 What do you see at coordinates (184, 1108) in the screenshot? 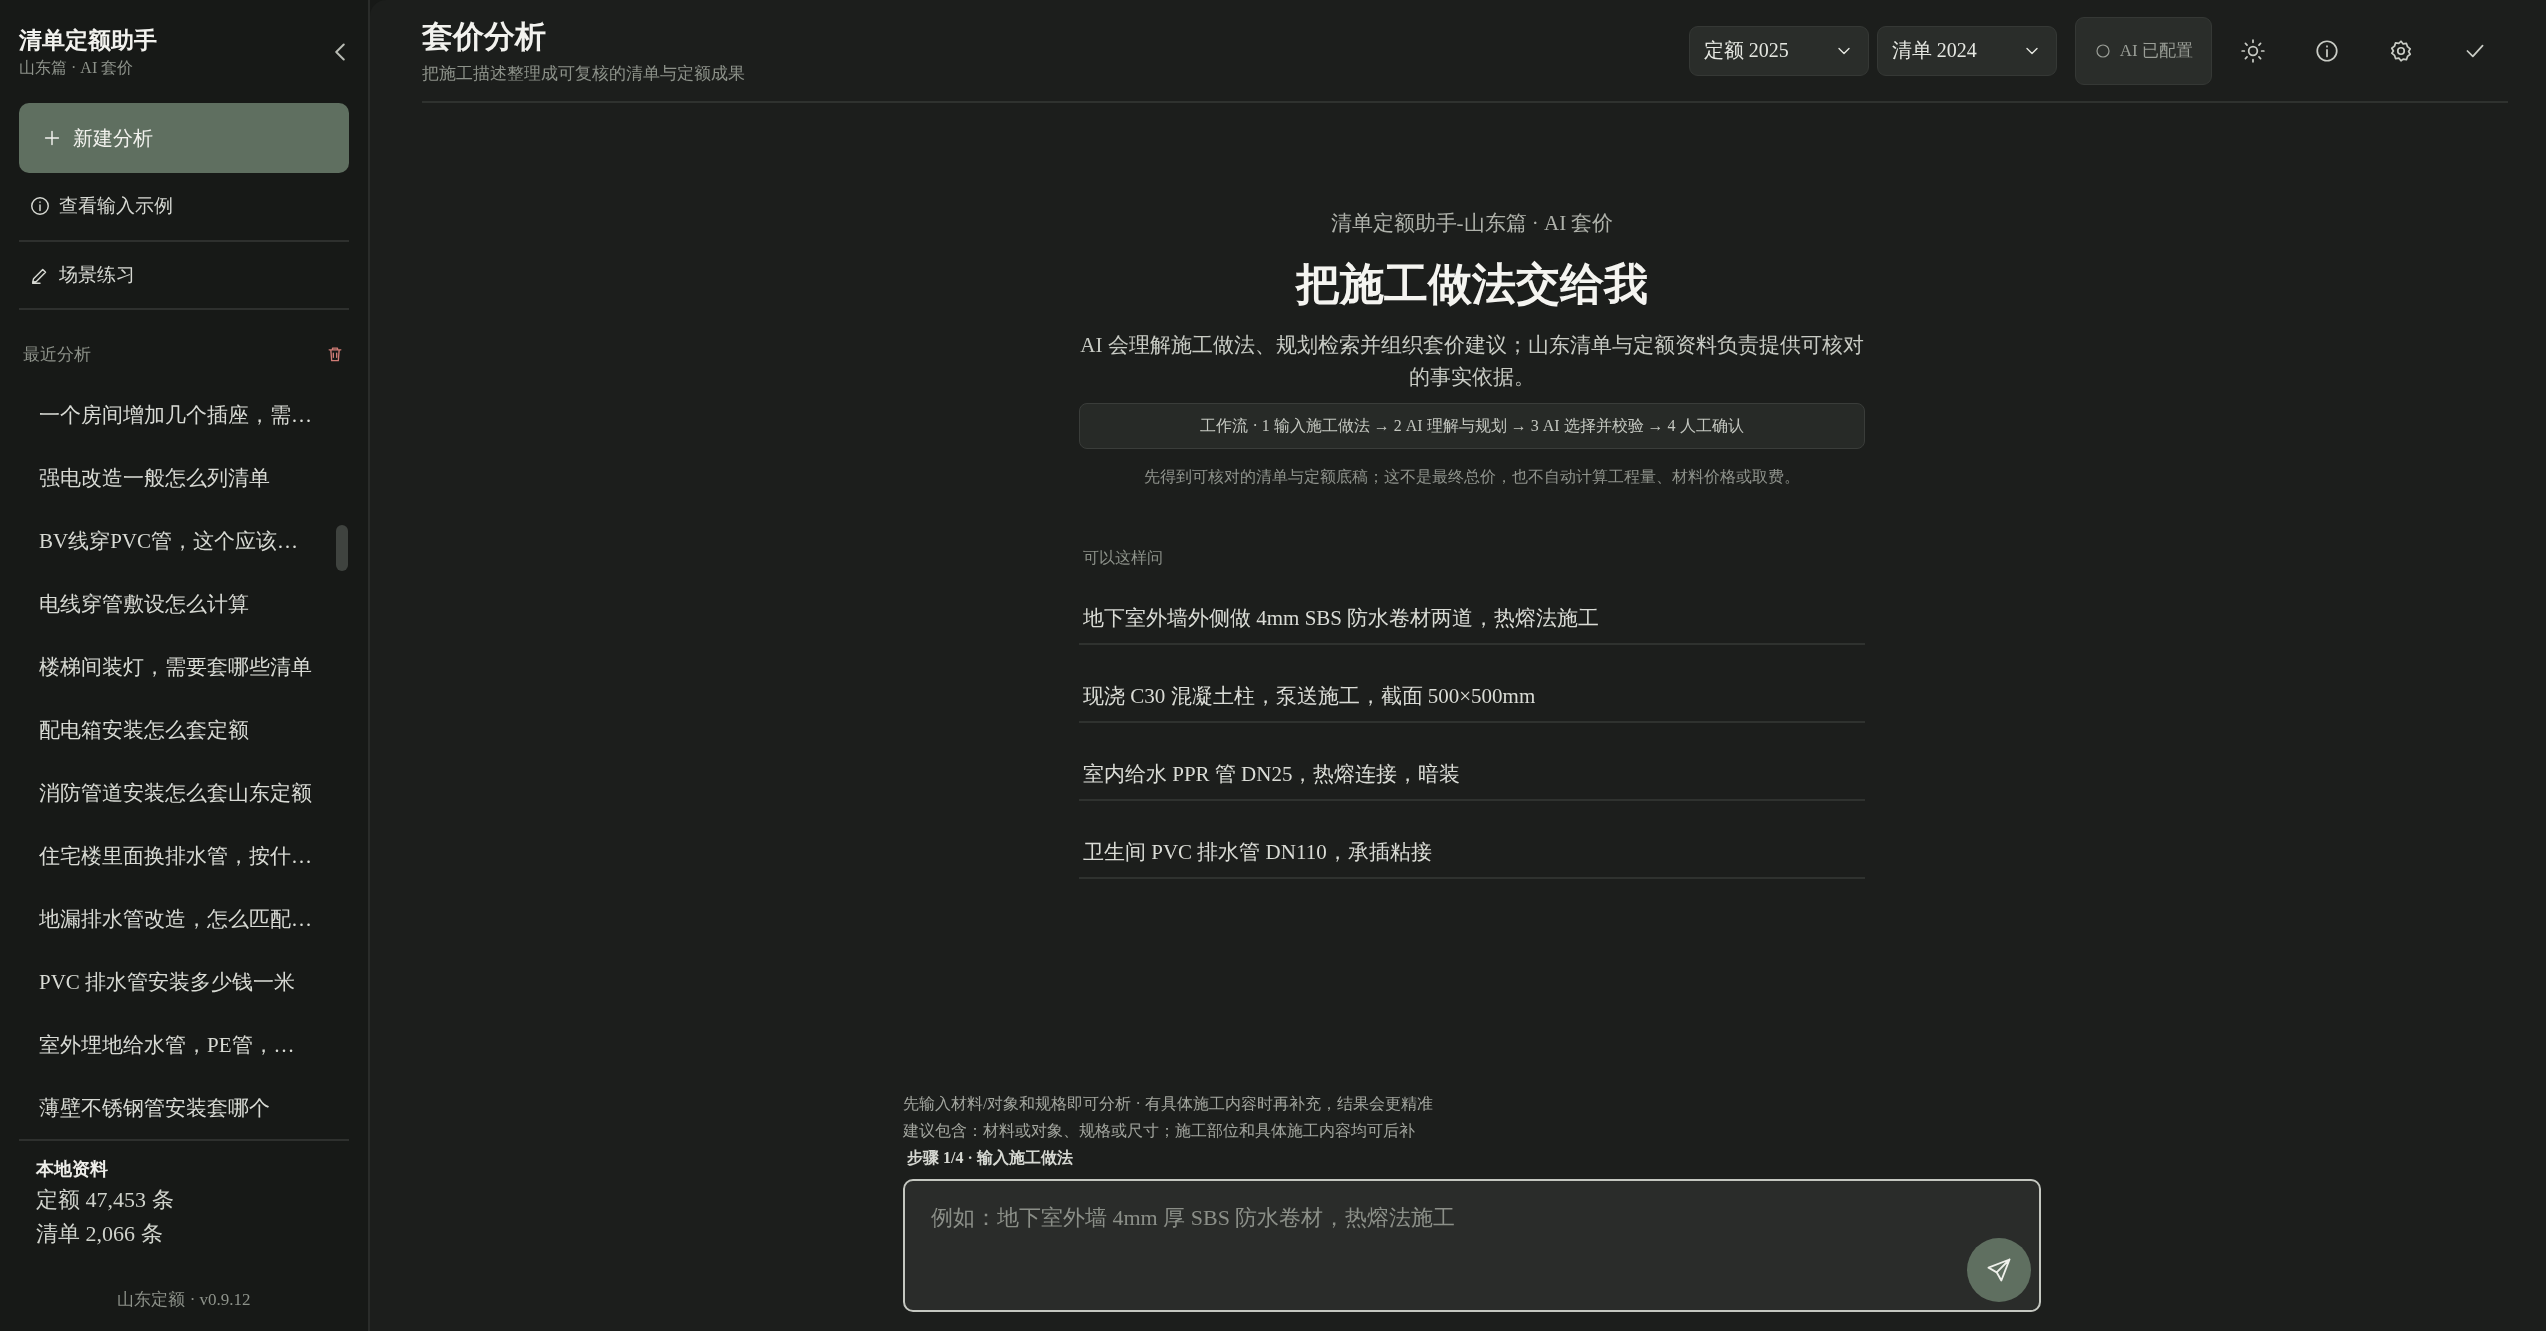
I see `history-item: 薄壁不锈钢管安装套哪个` at bounding box center [184, 1108].